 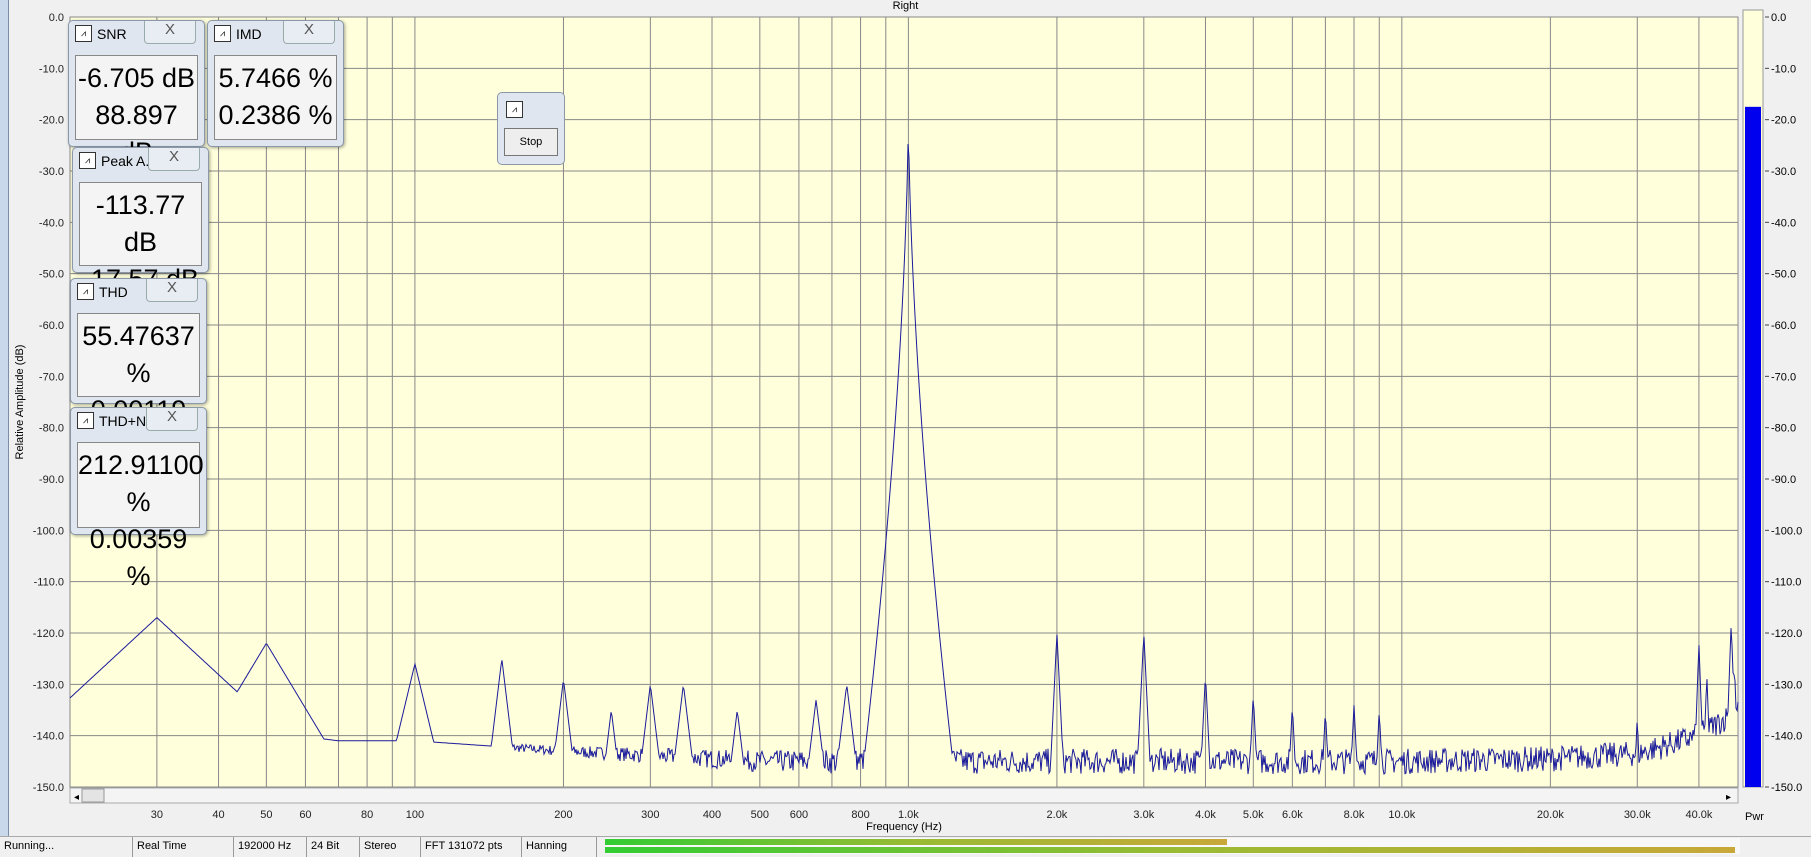 What do you see at coordinates (183, 847) in the screenshot?
I see `status-mode: Real Time` at bounding box center [183, 847].